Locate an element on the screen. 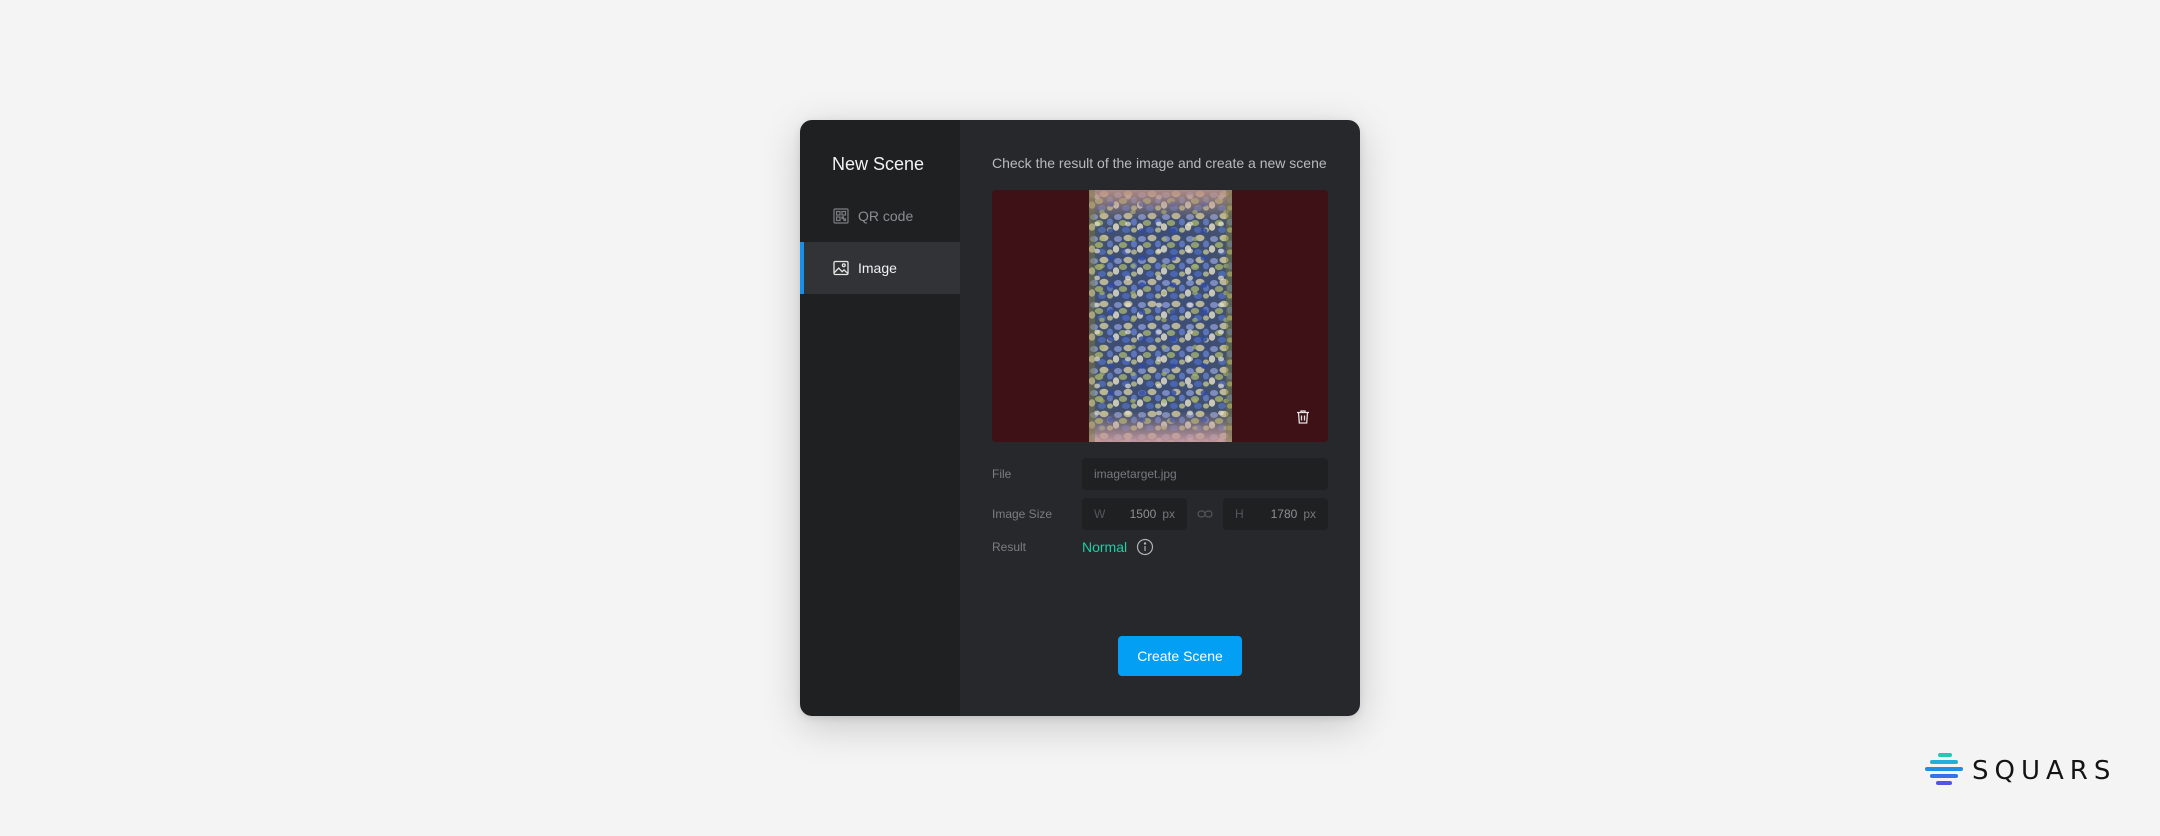 Image resolution: width=2160 pixels, height=836 pixels. trash-icon is located at coordinates (1303, 417).